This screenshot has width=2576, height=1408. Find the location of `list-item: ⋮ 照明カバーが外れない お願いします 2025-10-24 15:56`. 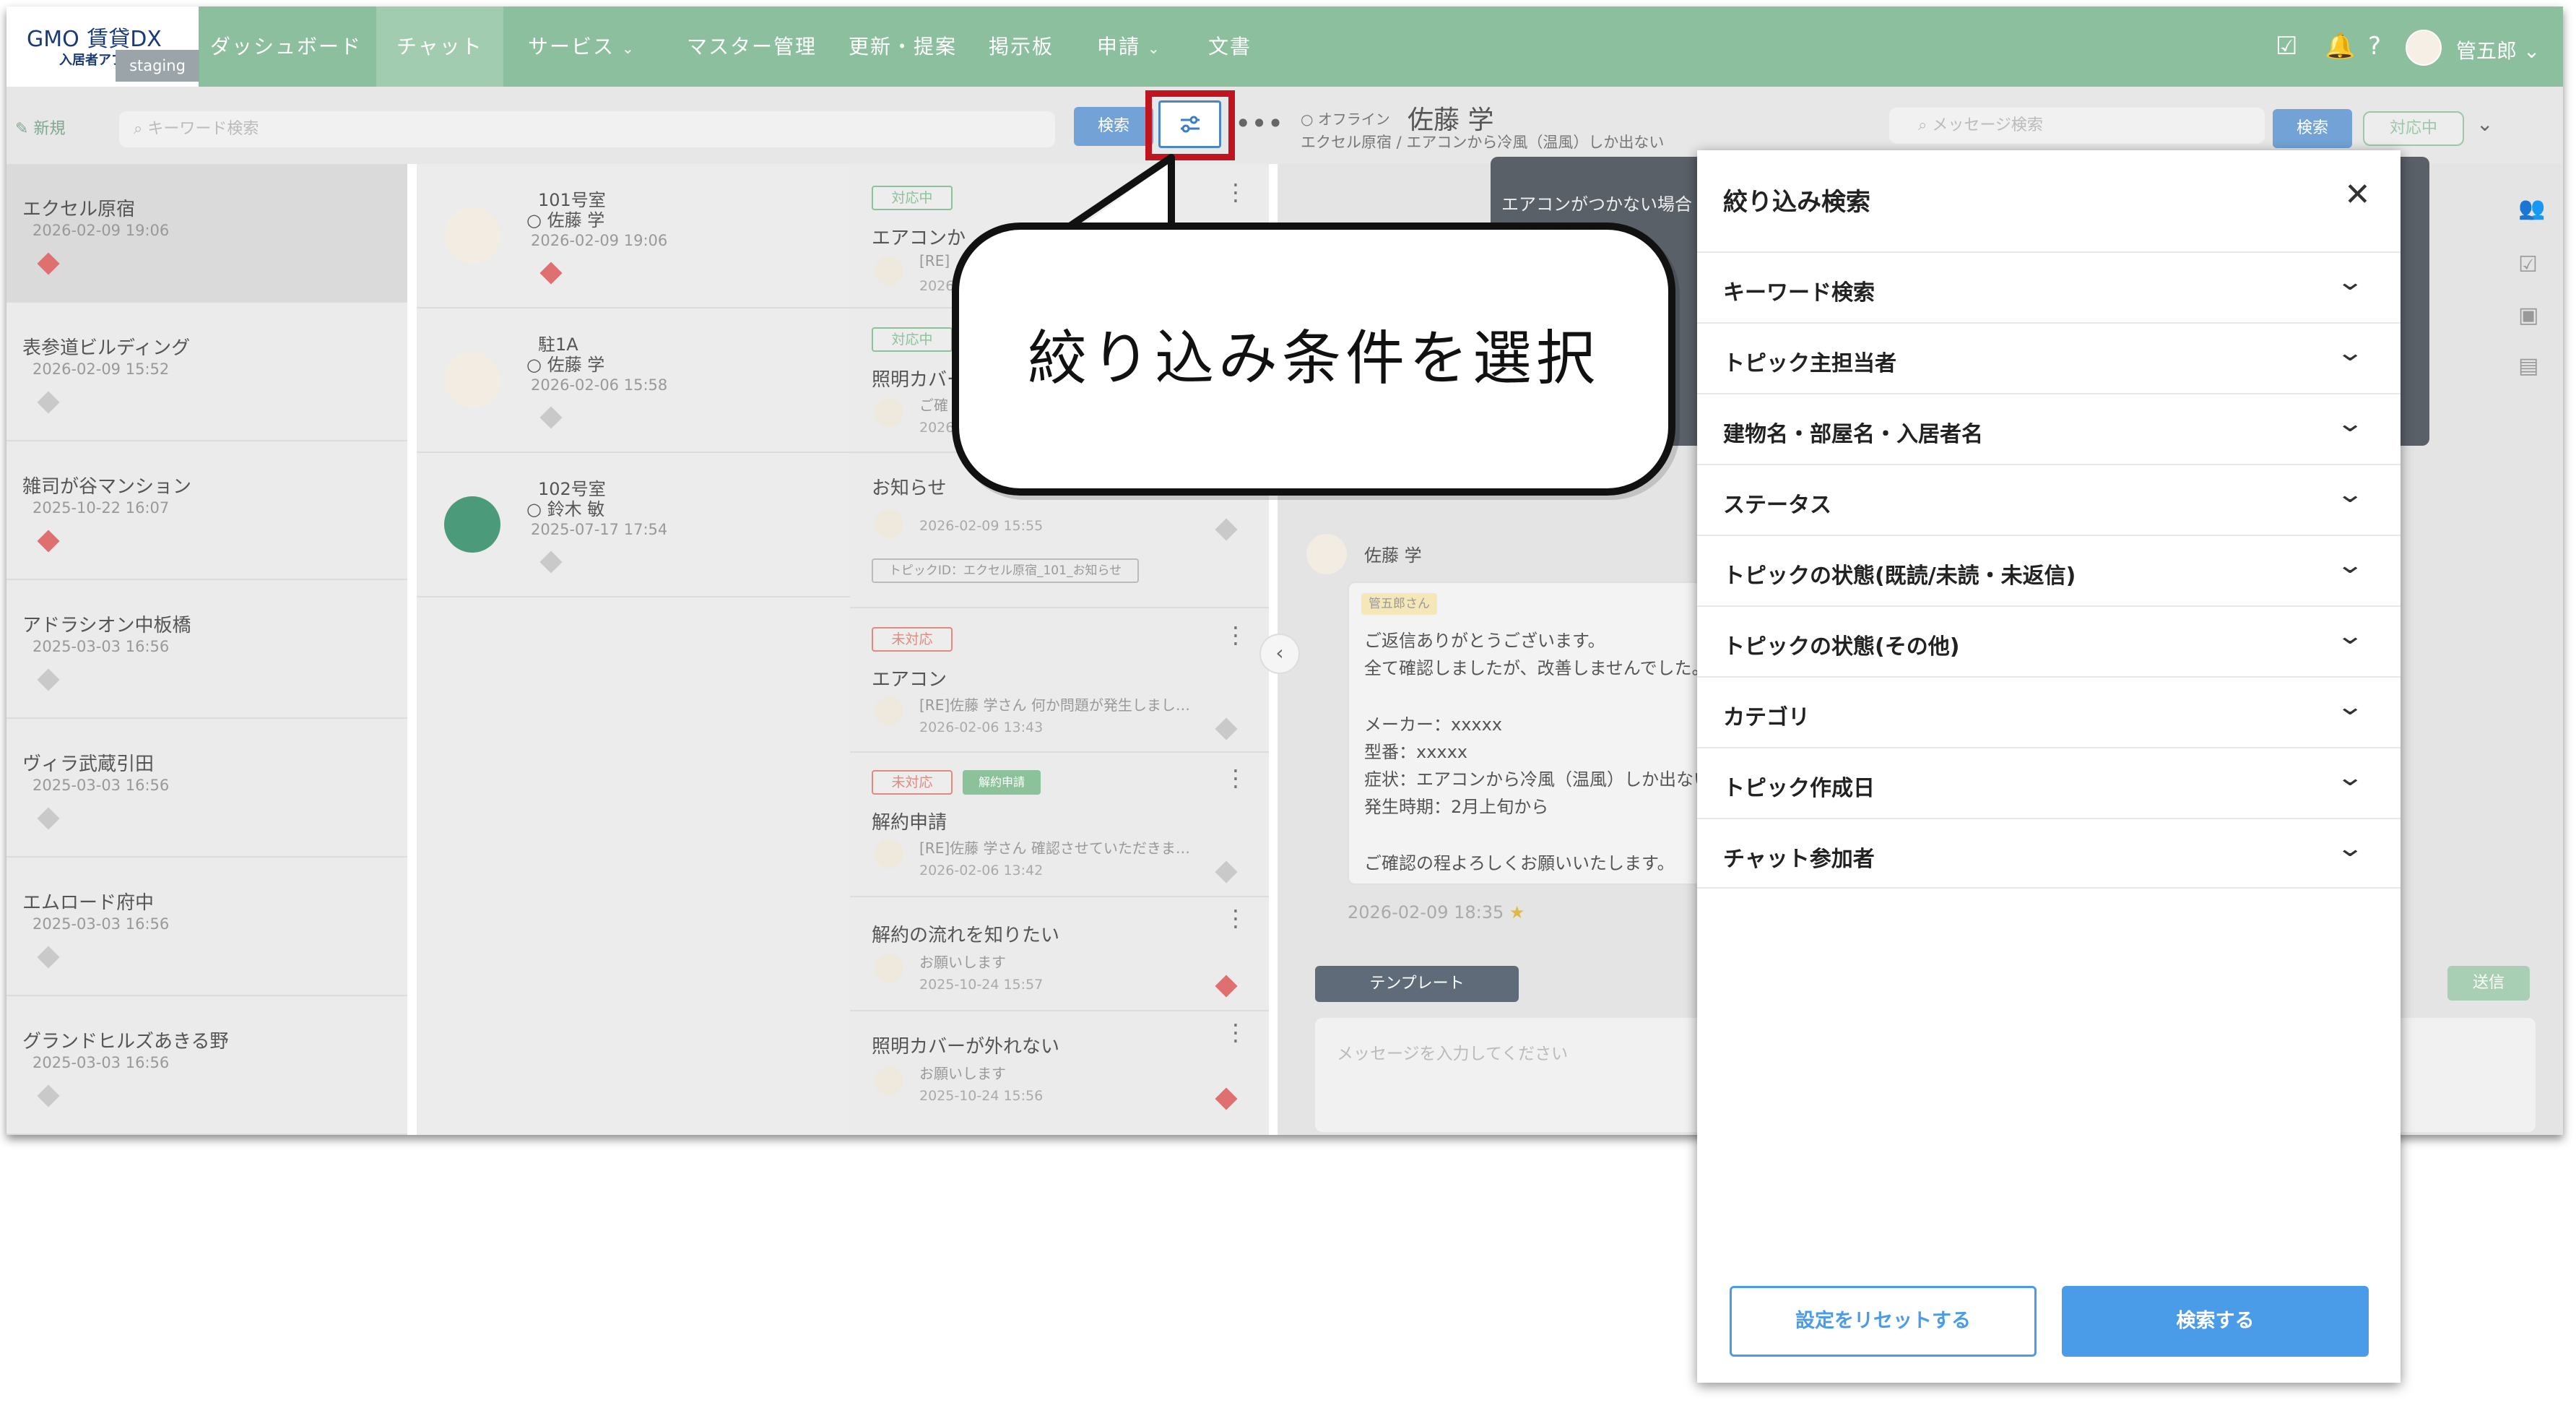

list-item: ⋮ 照明カバーが外れない お願いします 2025-10-24 15:56 is located at coordinates (1059, 1073).